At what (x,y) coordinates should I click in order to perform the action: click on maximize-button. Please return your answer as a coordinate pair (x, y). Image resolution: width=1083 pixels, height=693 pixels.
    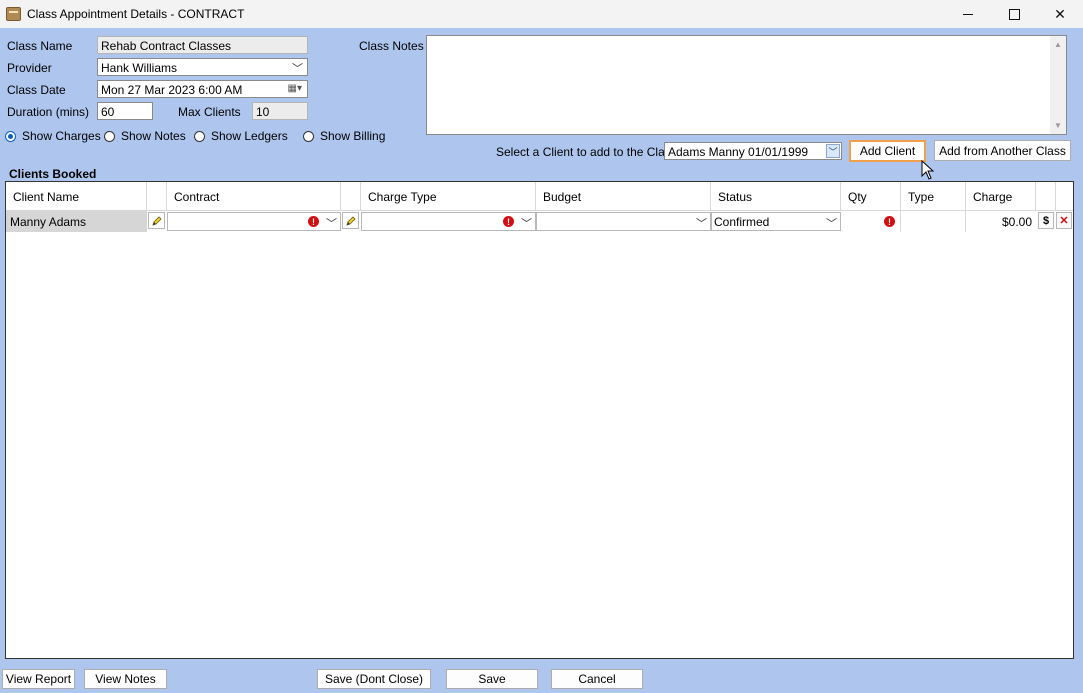
    Looking at the image, I should click on (1014, 14).